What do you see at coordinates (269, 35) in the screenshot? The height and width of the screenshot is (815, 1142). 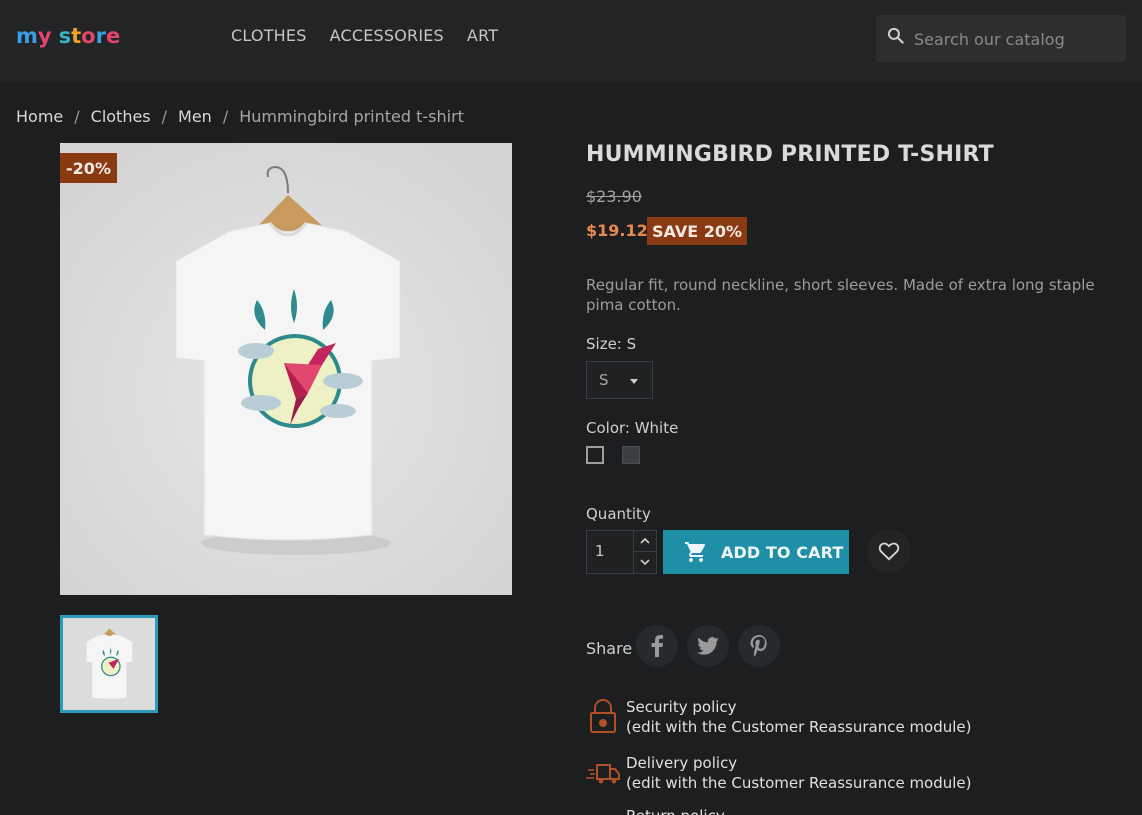 I see `nav-clothes: CLOTHES` at bounding box center [269, 35].